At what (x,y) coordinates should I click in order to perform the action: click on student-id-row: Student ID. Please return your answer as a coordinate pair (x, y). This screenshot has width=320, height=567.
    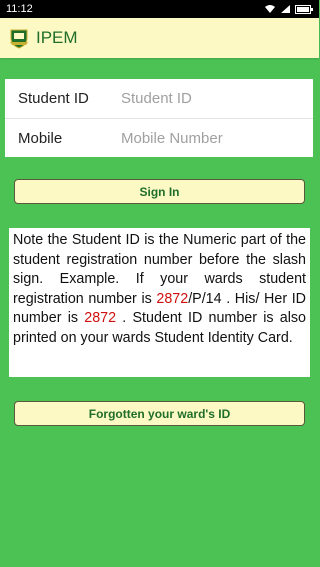
    Looking at the image, I should click on (159, 98).